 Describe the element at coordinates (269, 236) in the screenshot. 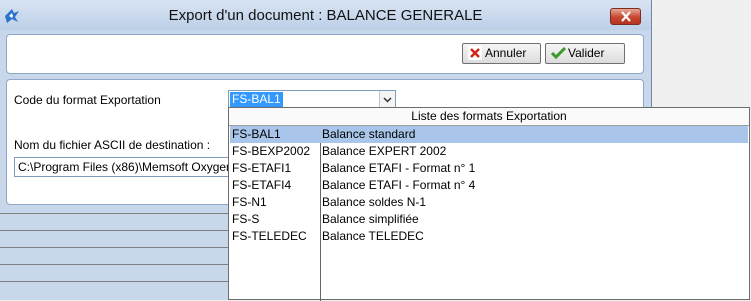

I see `format-code: FS-TELEDEC` at that location.